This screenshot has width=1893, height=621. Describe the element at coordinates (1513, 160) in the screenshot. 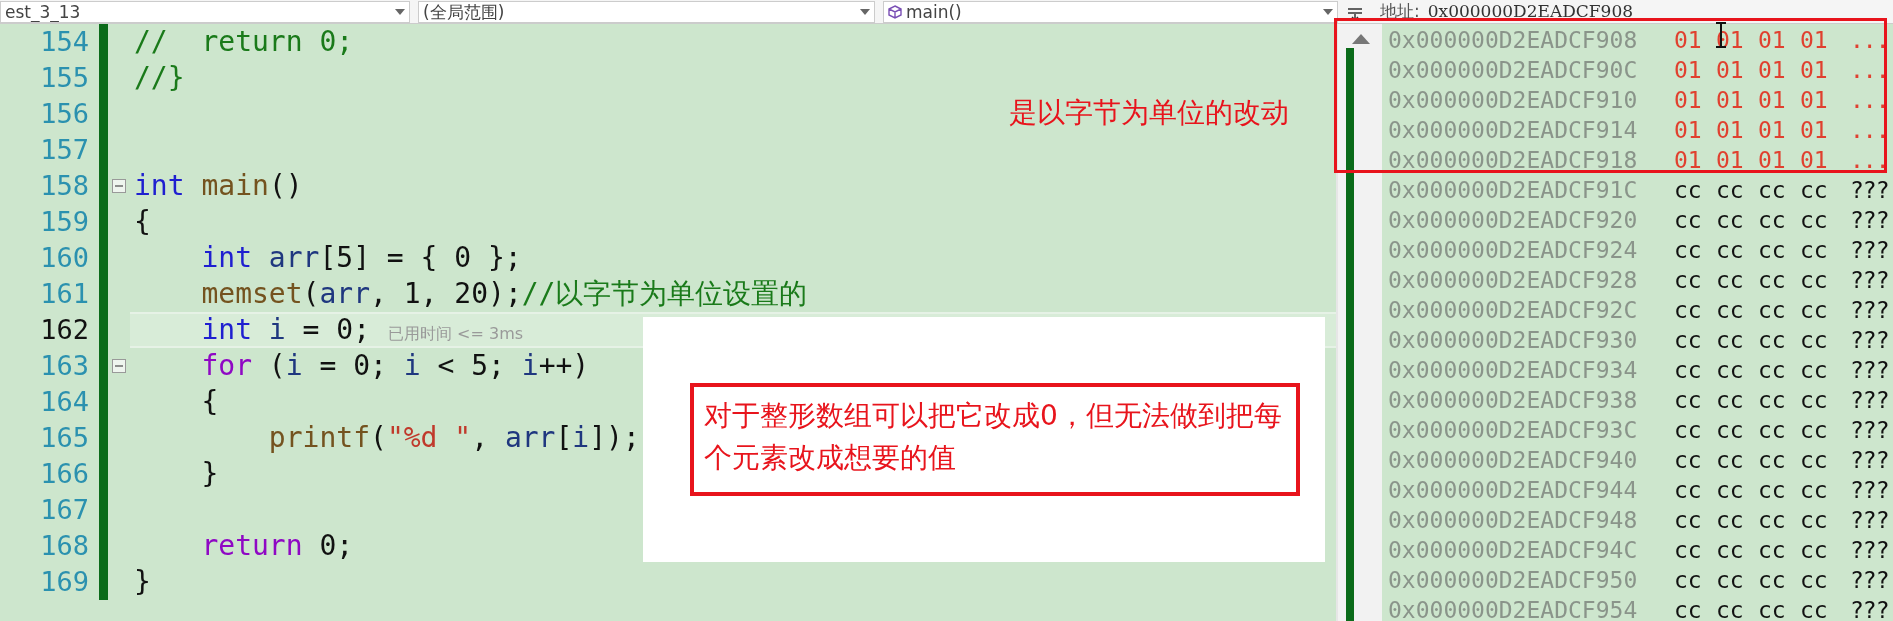

I see `memory-address: 0x000000D2EADCF918` at that location.